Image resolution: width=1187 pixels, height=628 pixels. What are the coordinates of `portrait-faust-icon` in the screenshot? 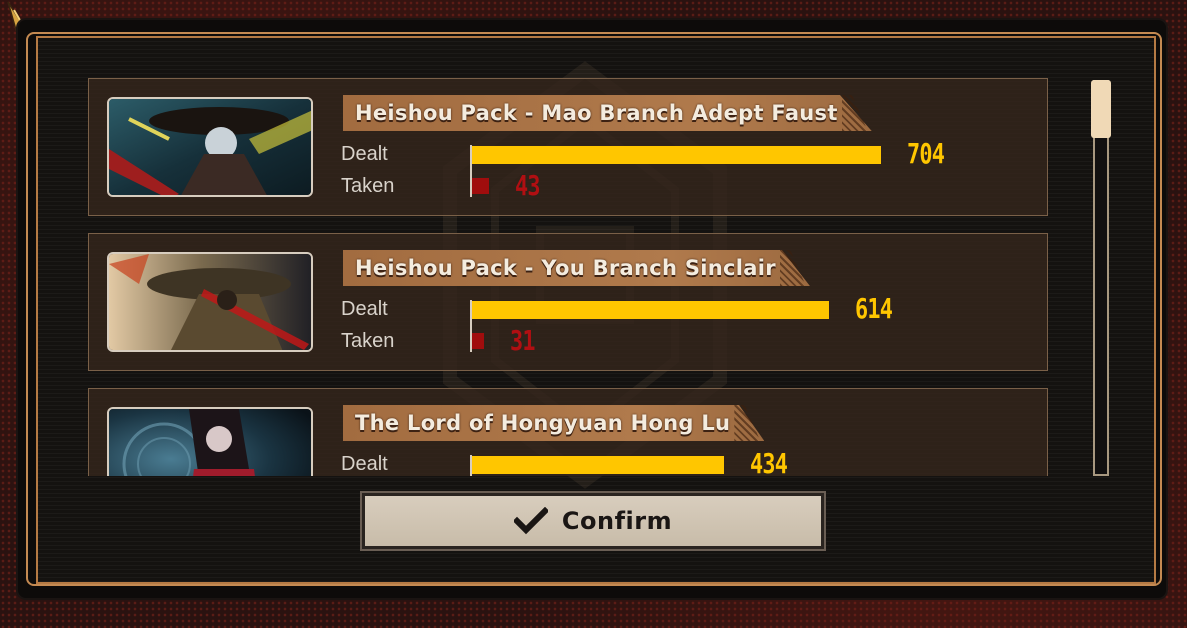 It's located at (210, 147).